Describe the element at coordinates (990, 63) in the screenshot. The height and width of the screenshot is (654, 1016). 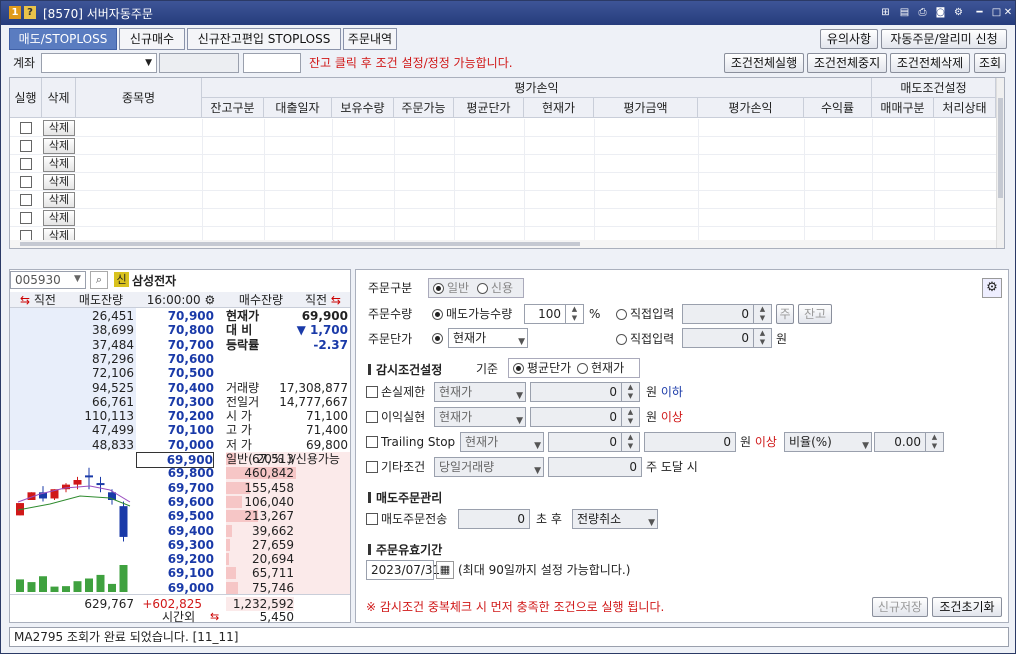
I see `search-button: 조회` at that location.